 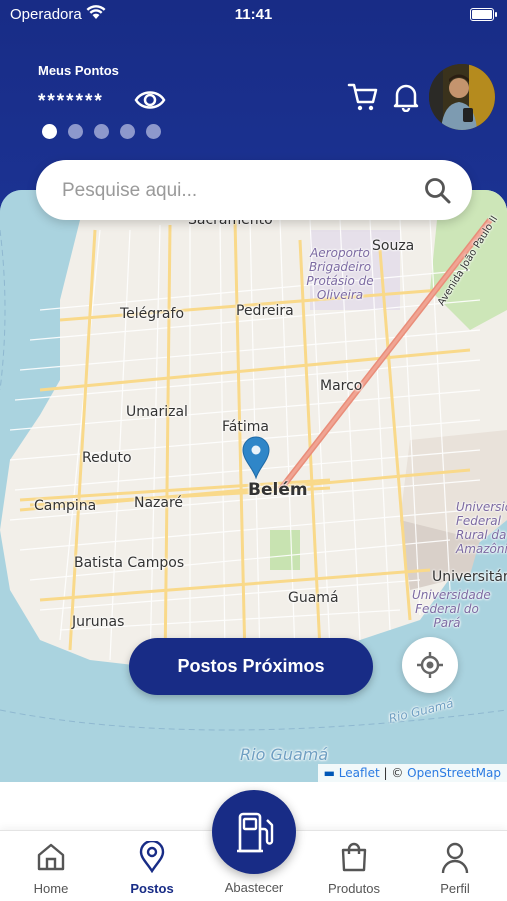 What do you see at coordinates (354, 857) in the screenshot?
I see `shopping-bag-icon` at bounding box center [354, 857].